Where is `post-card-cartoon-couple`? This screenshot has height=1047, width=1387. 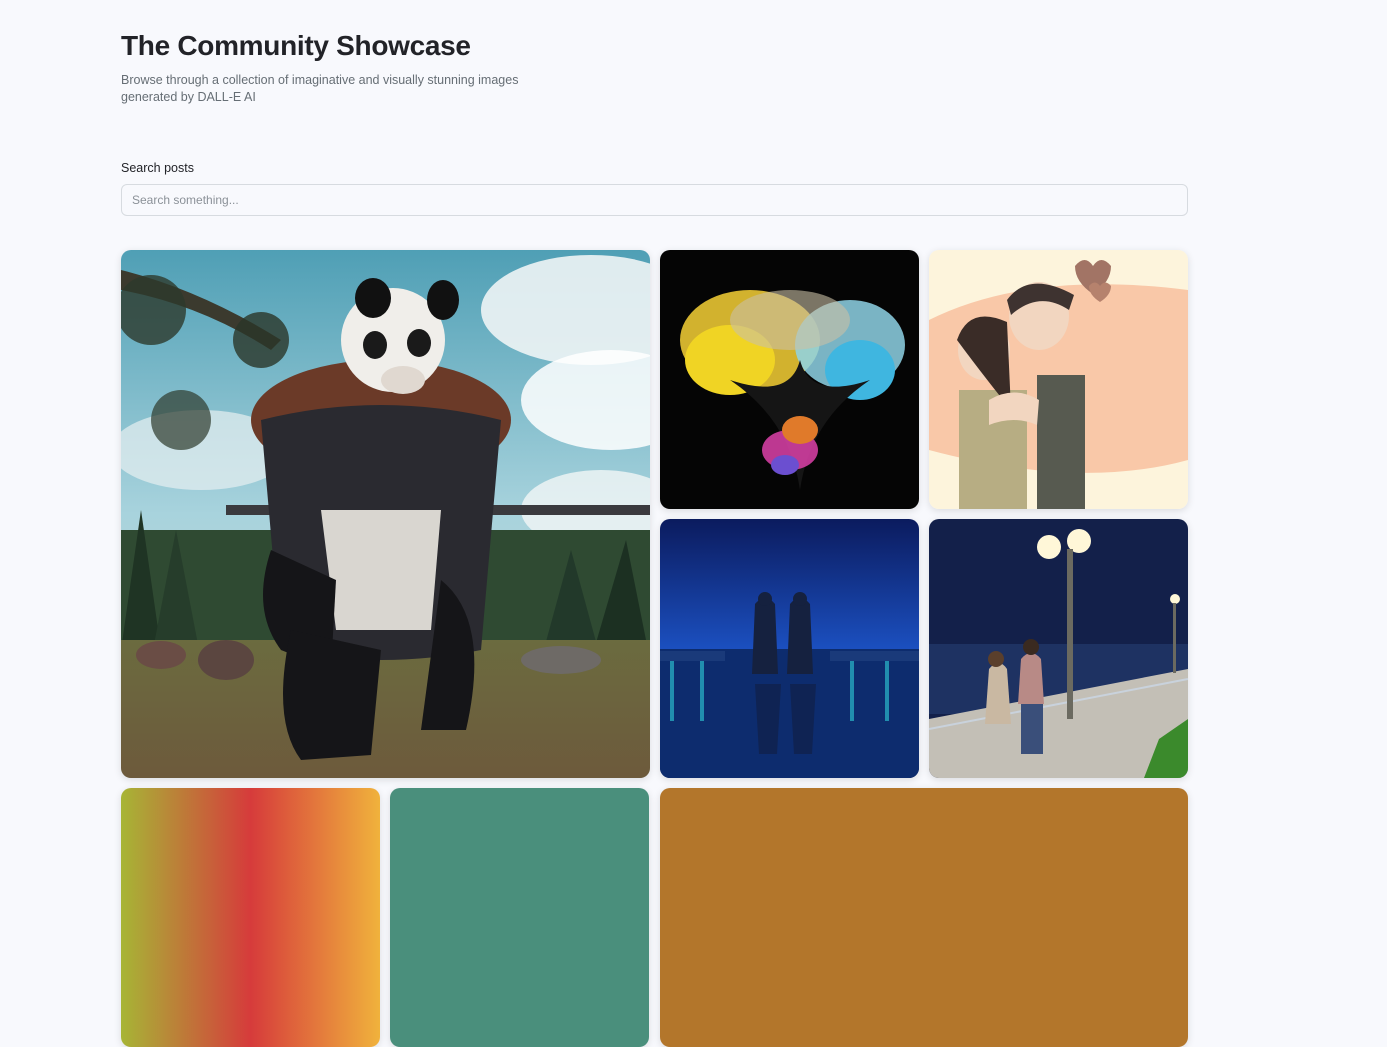 post-card-cartoon-couple is located at coordinates (1058, 379).